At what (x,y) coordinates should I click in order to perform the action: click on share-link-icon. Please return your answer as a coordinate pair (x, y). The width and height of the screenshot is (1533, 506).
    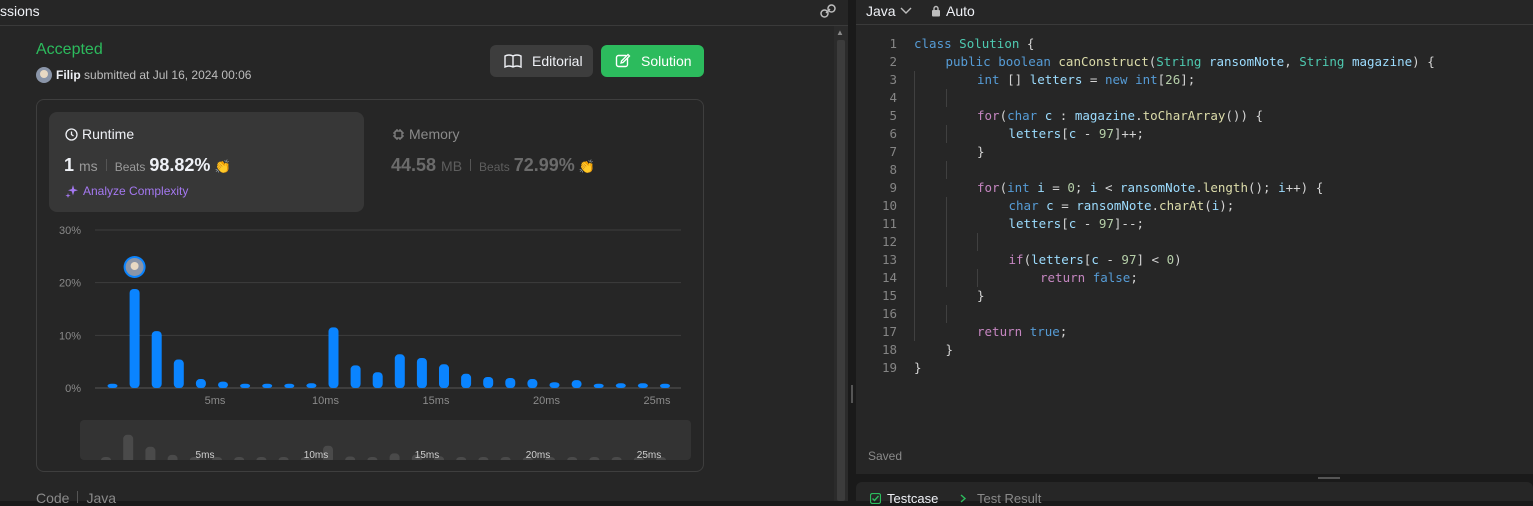
    Looking at the image, I should click on (828, 12).